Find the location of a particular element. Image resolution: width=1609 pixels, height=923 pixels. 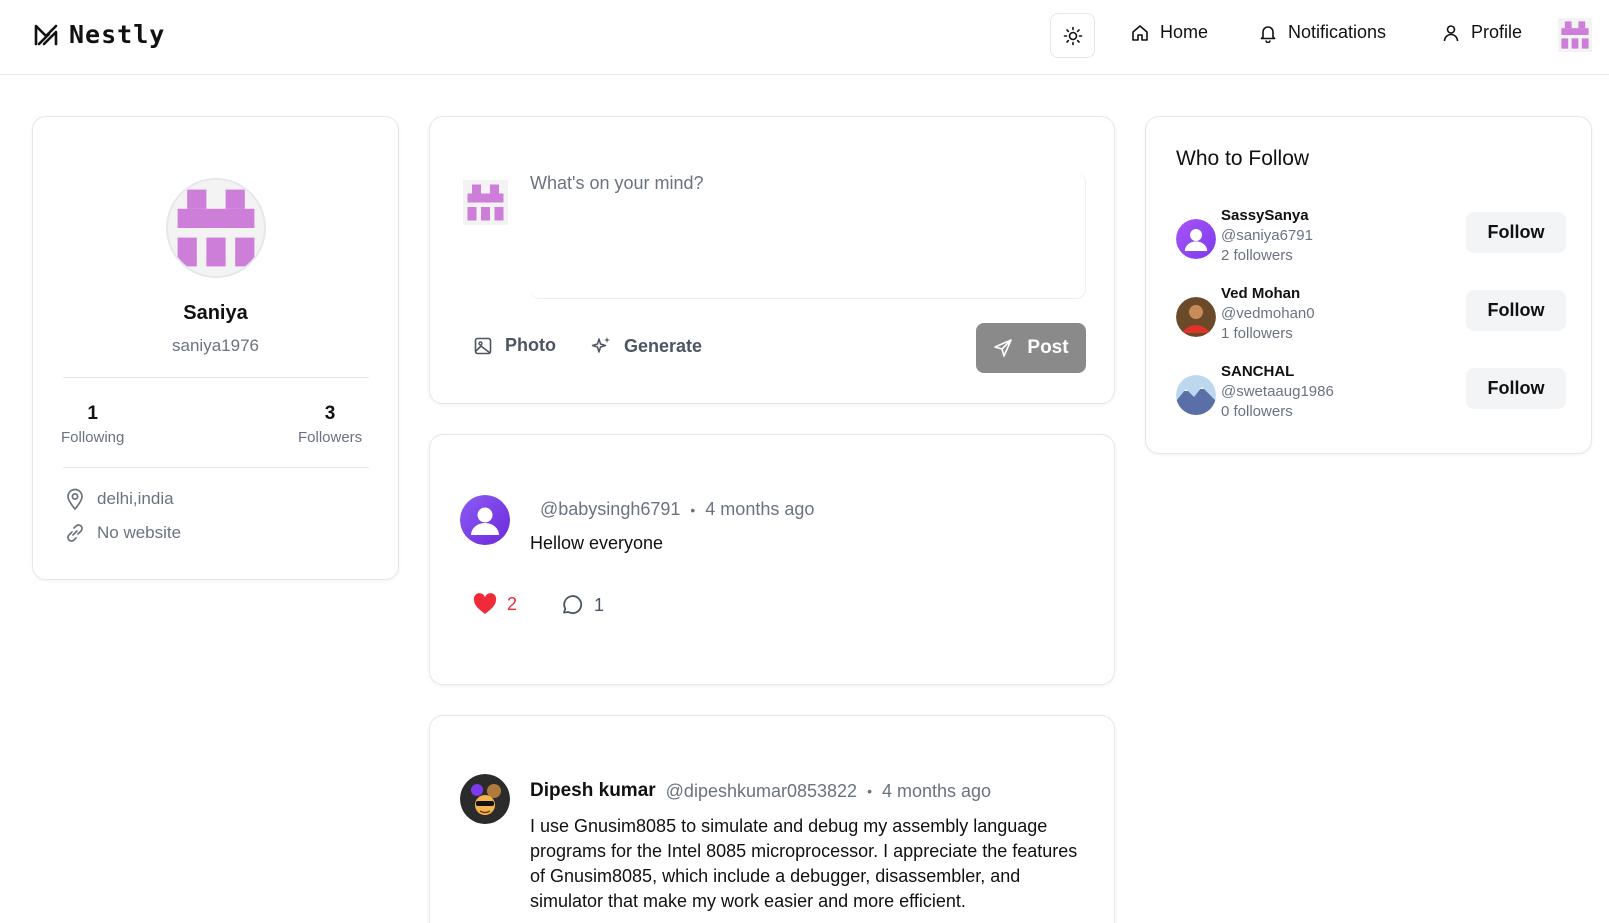

profile-avatar is located at coordinates (216, 228).